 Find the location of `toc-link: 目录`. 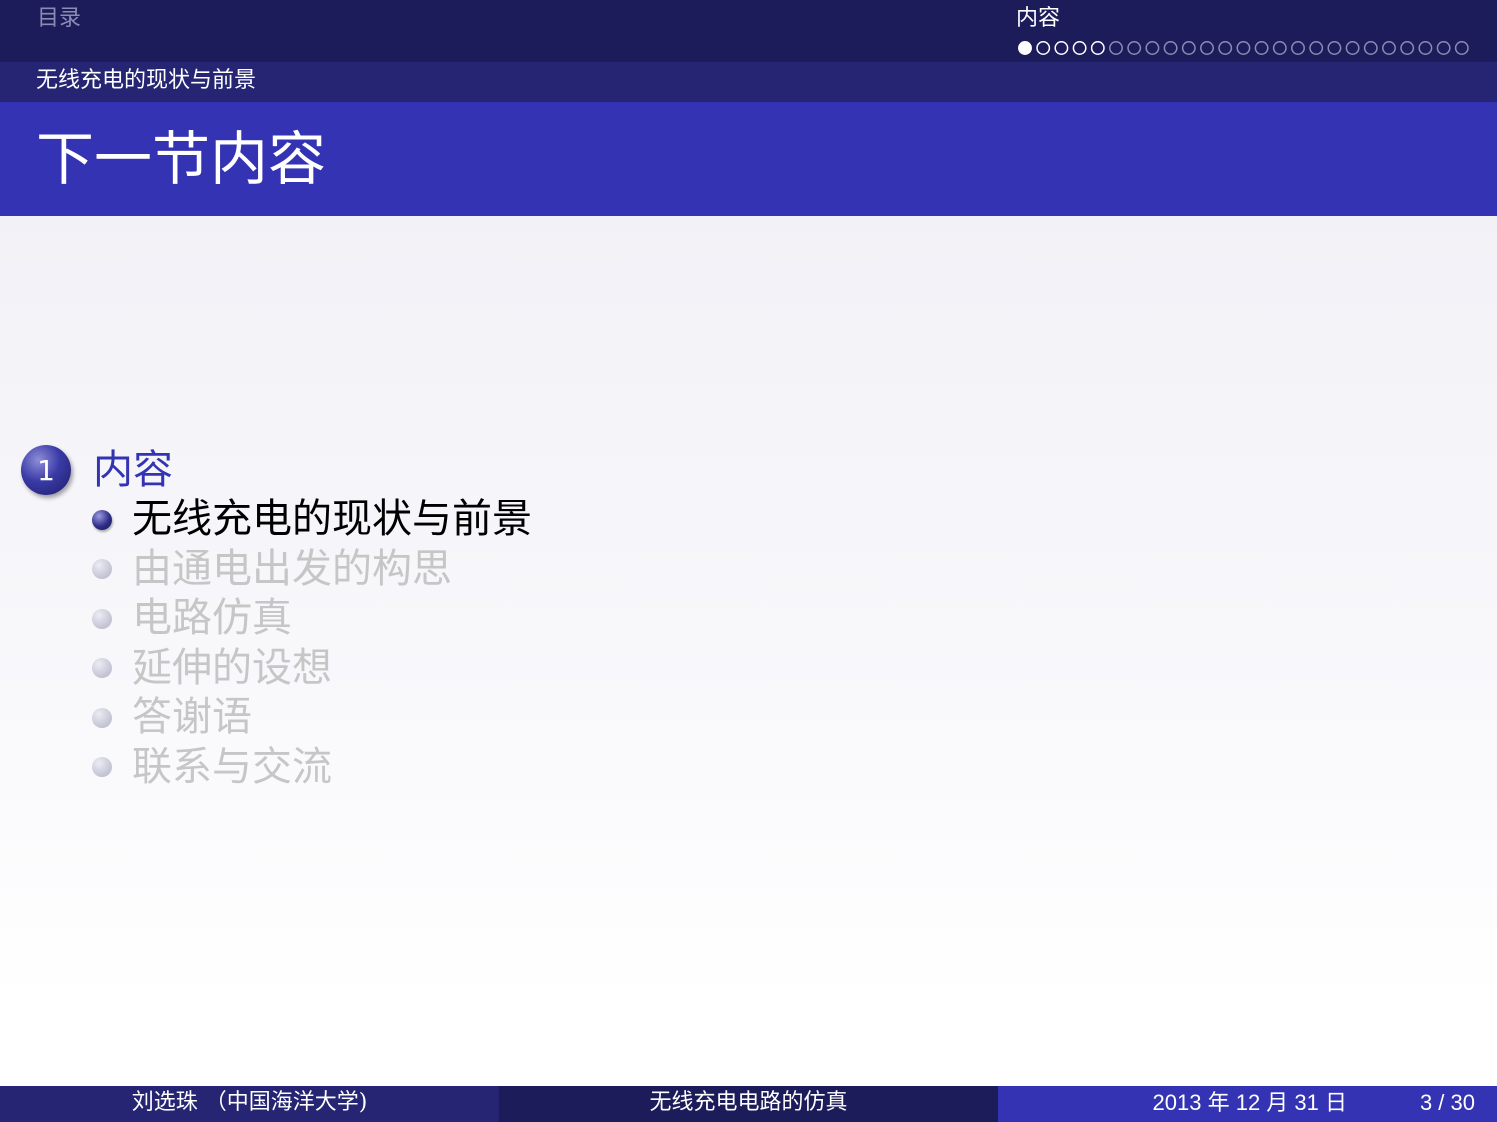

toc-link: 目录 is located at coordinates (59, 19).